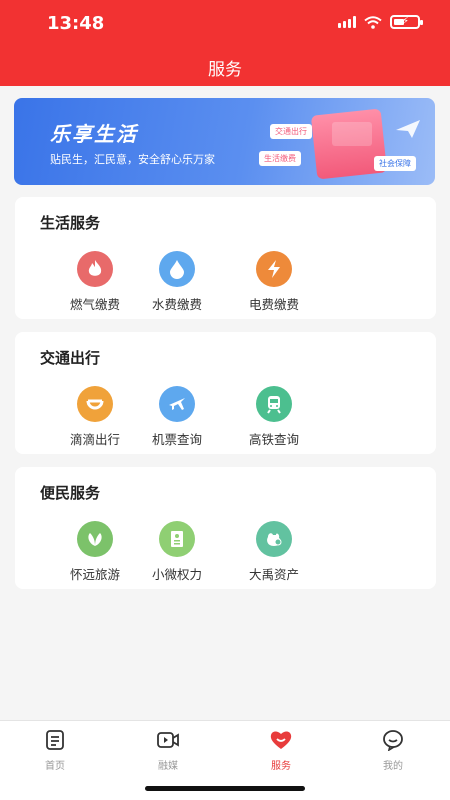  Describe the element at coordinates (168, 766) in the screenshot. I see `tab-label: 融媒` at that location.